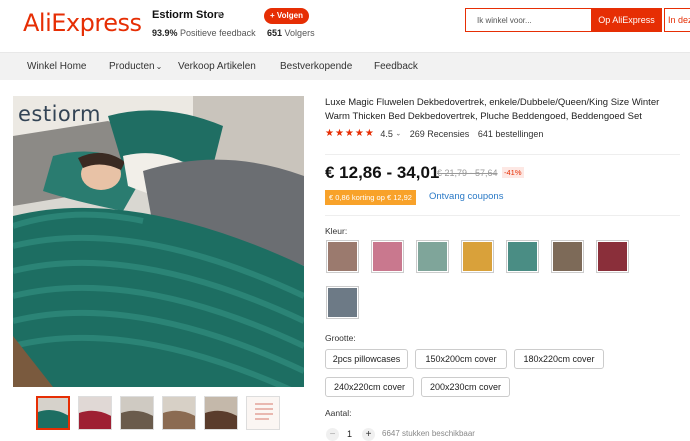 This screenshot has height=441, width=690. What do you see at coordinates (299, 33) in the screenshot?
I see `followers-label: Volgers` at bounding box center [299, 33].